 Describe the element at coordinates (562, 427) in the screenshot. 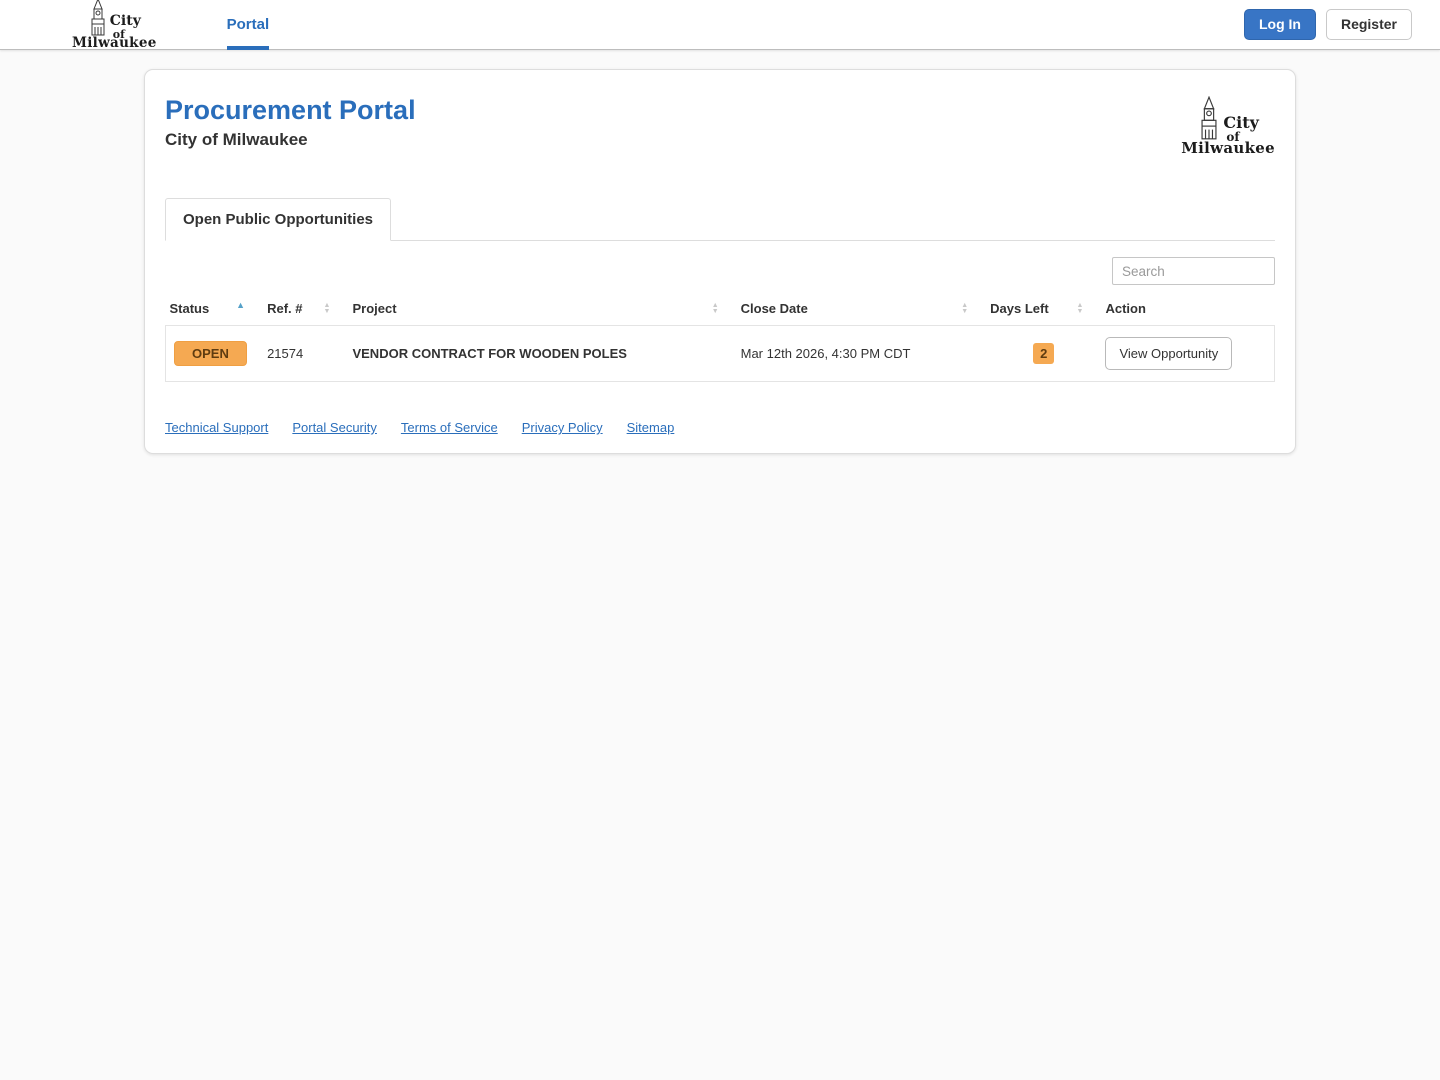

I see `privacy-policy-link: Privacy Policy` at that location.